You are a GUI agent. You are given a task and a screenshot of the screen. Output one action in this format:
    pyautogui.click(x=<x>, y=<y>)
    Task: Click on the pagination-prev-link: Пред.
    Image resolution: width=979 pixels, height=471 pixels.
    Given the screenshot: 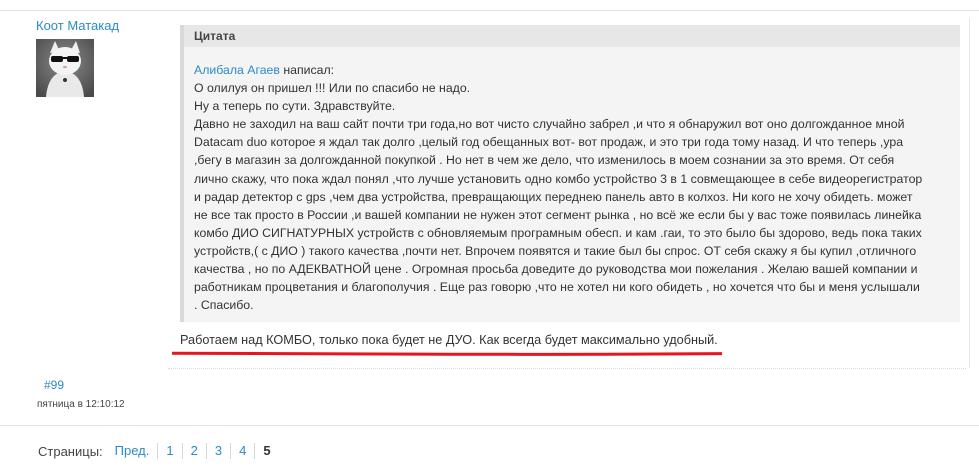 What is the action you would take?
    pyautogui.click(x=137, y=451)
    